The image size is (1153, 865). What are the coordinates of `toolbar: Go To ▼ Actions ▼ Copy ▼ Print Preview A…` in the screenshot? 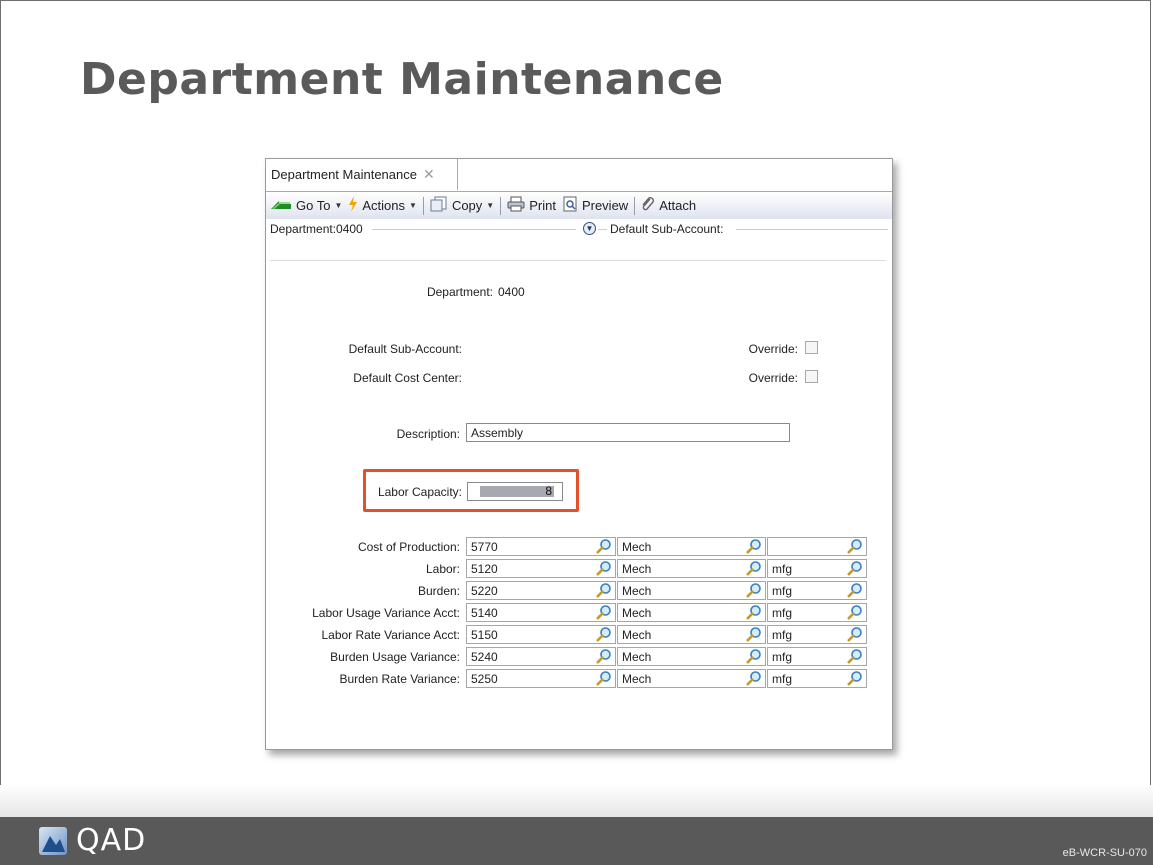 It's located at (579, 205).